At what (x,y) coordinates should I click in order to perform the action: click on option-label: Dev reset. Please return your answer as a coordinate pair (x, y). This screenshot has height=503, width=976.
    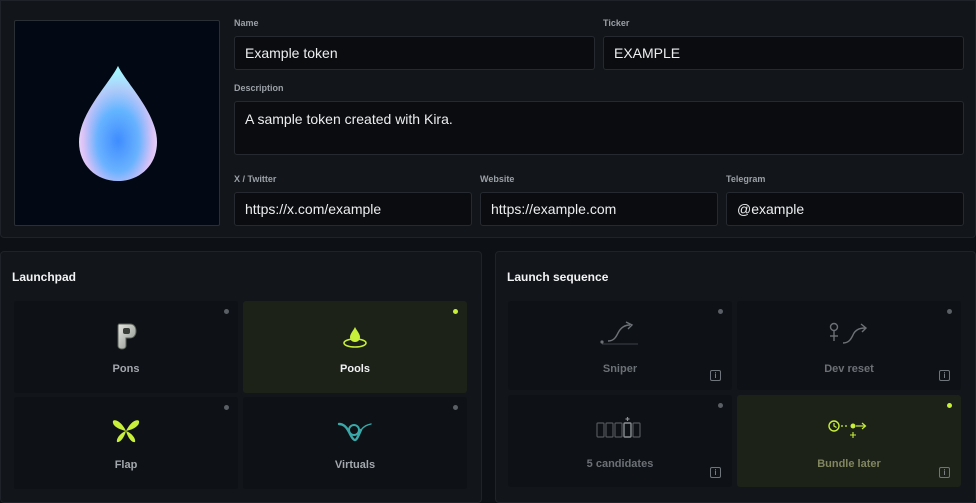
    Looking at the image, I should click on (849, 369).